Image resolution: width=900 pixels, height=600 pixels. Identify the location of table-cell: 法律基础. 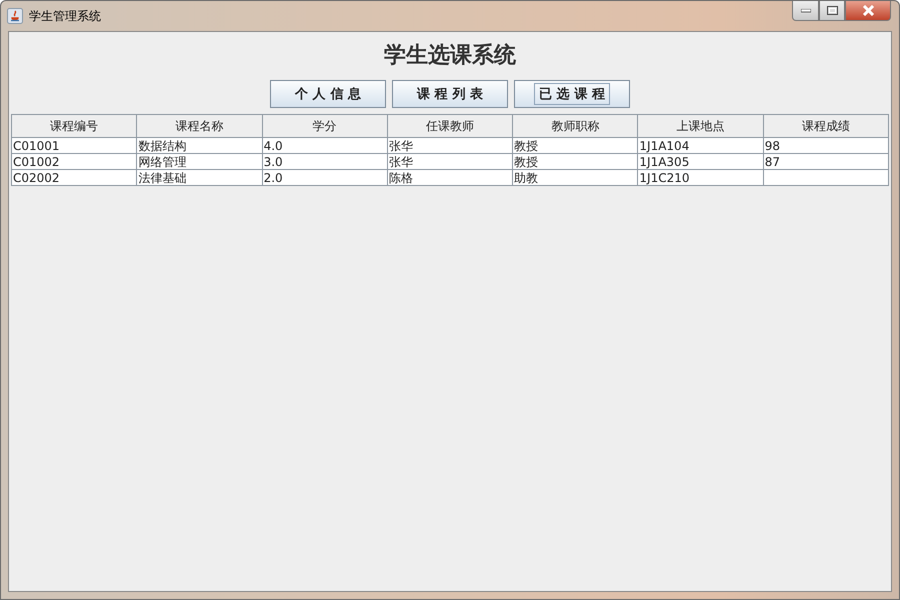
(199, 178).